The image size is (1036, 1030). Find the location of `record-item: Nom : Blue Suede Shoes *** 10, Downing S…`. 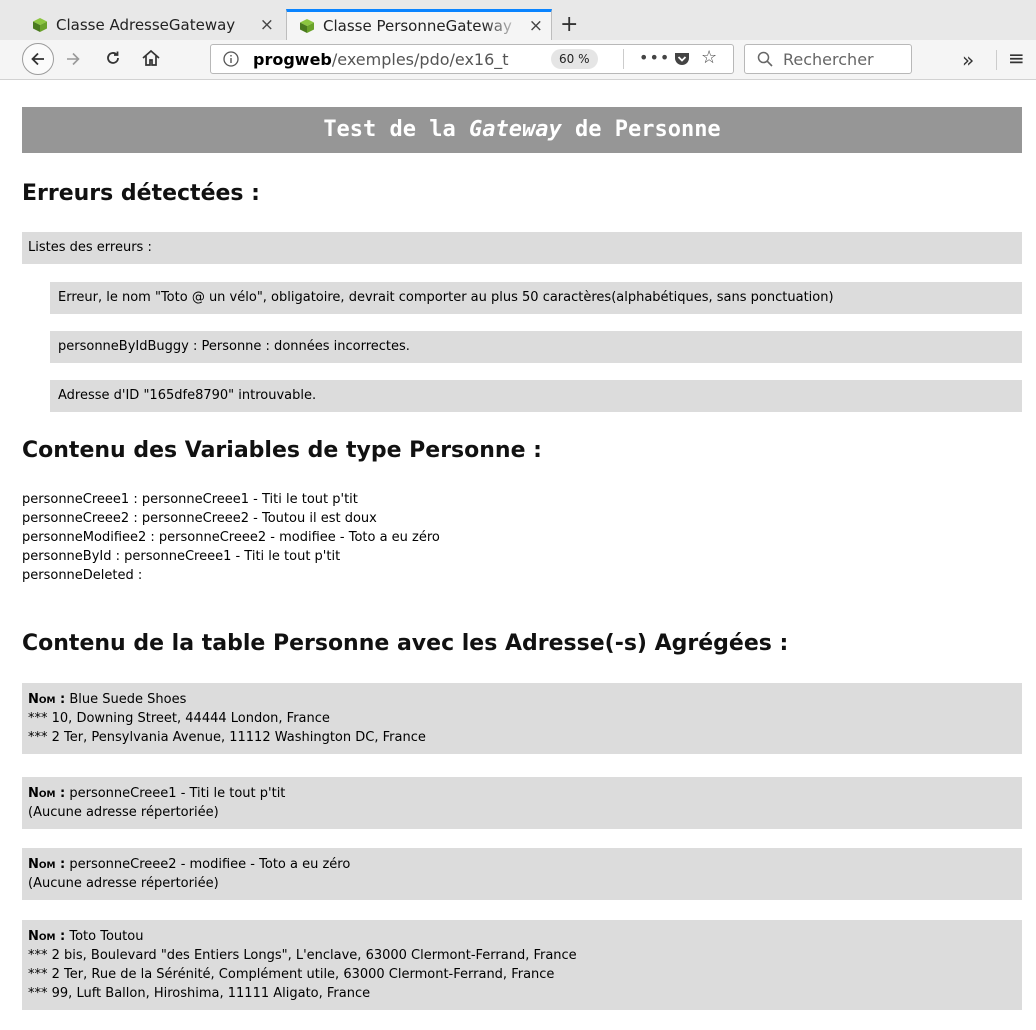

record-item: Nom : Blue Suede Shoes *** 10, Downing S… is located at coordinates (522, 718).